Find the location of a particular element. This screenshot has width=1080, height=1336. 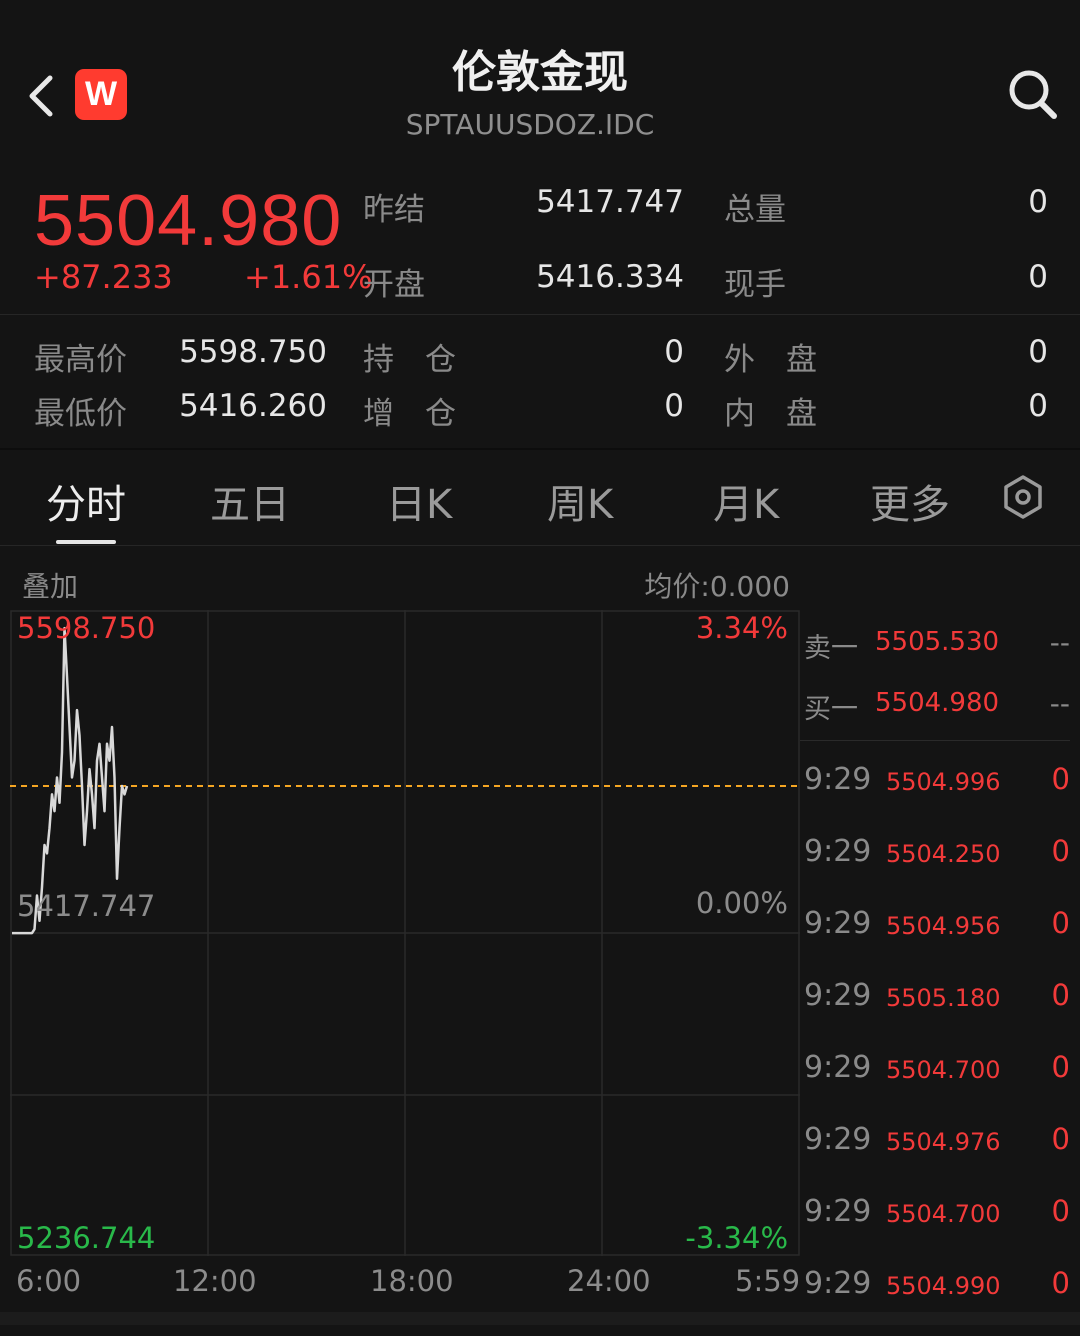

price-series-line is located at coordinates (70, 780).